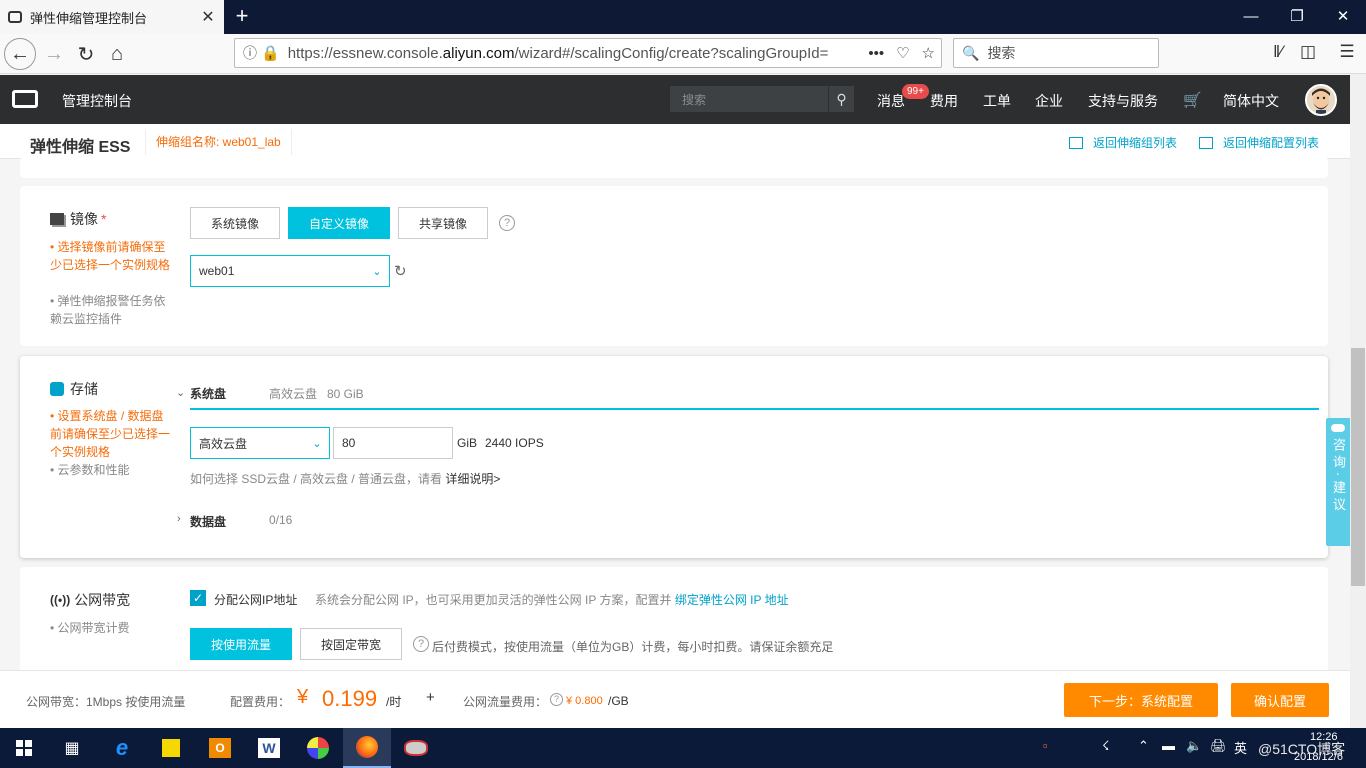 This screenshot has width=1366, height=768. What do you see at coordinates (1321, 100) in the screenshot?
I see `user-avatar` at bounding box center [1321, 100].